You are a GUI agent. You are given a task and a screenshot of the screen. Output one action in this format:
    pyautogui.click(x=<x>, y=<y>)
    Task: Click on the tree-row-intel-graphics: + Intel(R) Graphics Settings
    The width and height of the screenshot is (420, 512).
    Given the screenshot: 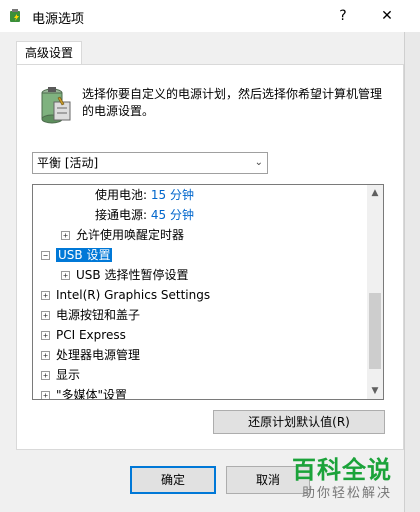 What is the action you would take?
    pyautogui.click(x=125, y=295)
    